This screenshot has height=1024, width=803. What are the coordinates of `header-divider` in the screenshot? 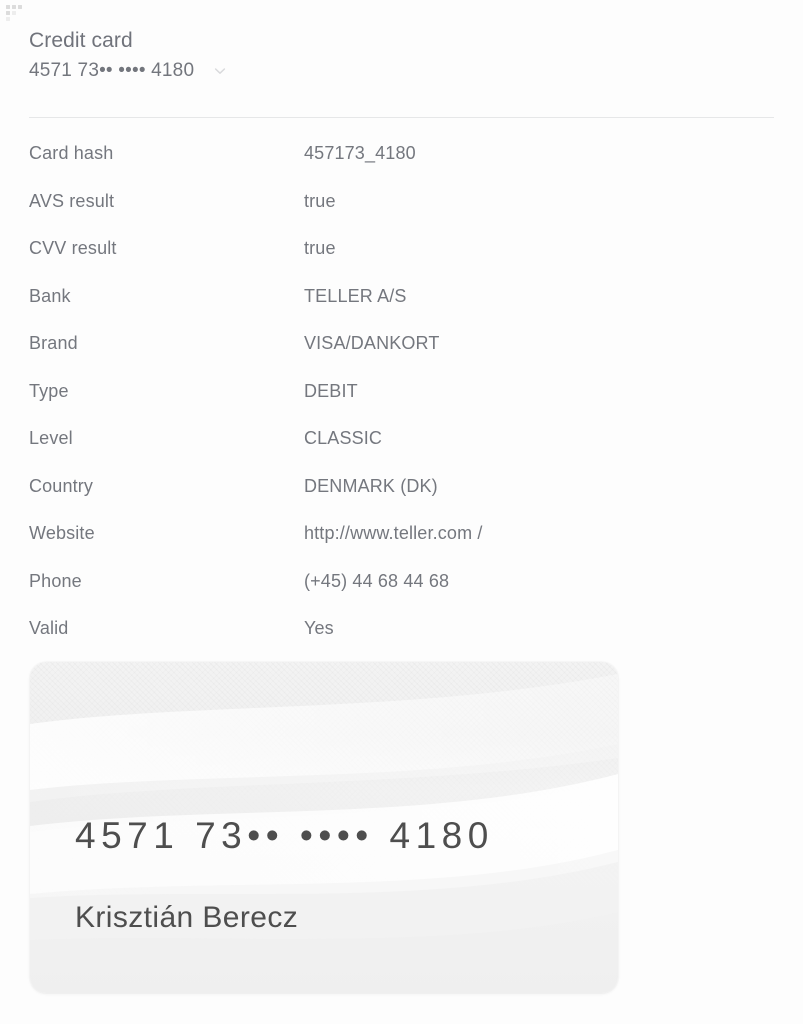 It's located at (401, 117).